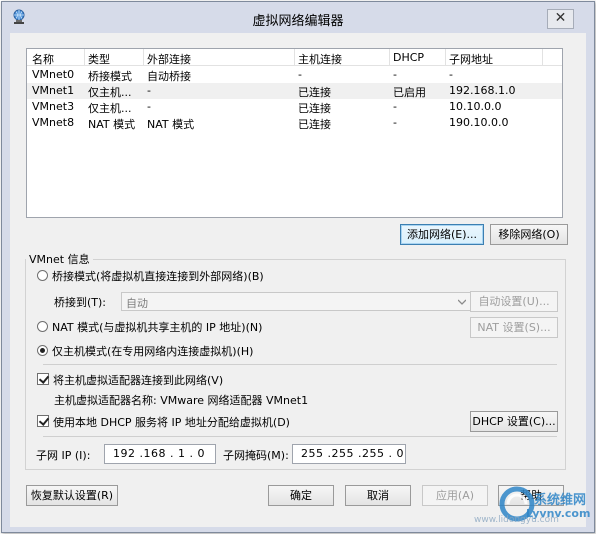 This screenshot has width=596, height=534. I want to click on connect-host-adapter-label: 将主机虚拟适配器连接到此网络(V), so click(138, 380).